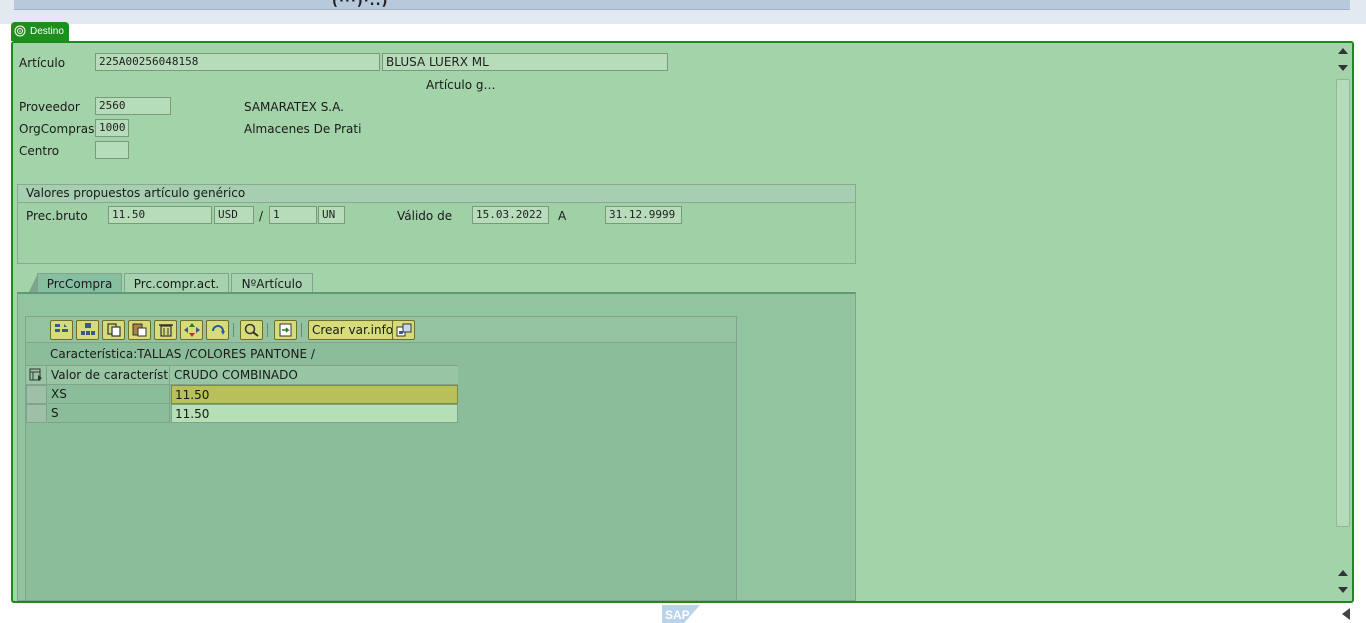 The width and height of the screenshot is (1366, 623). Describe the element at coordinates (182, 354) in the screenshot. I see `characteristic-line: Característica:TALLAS /COLORES PANTONE /` at that location.